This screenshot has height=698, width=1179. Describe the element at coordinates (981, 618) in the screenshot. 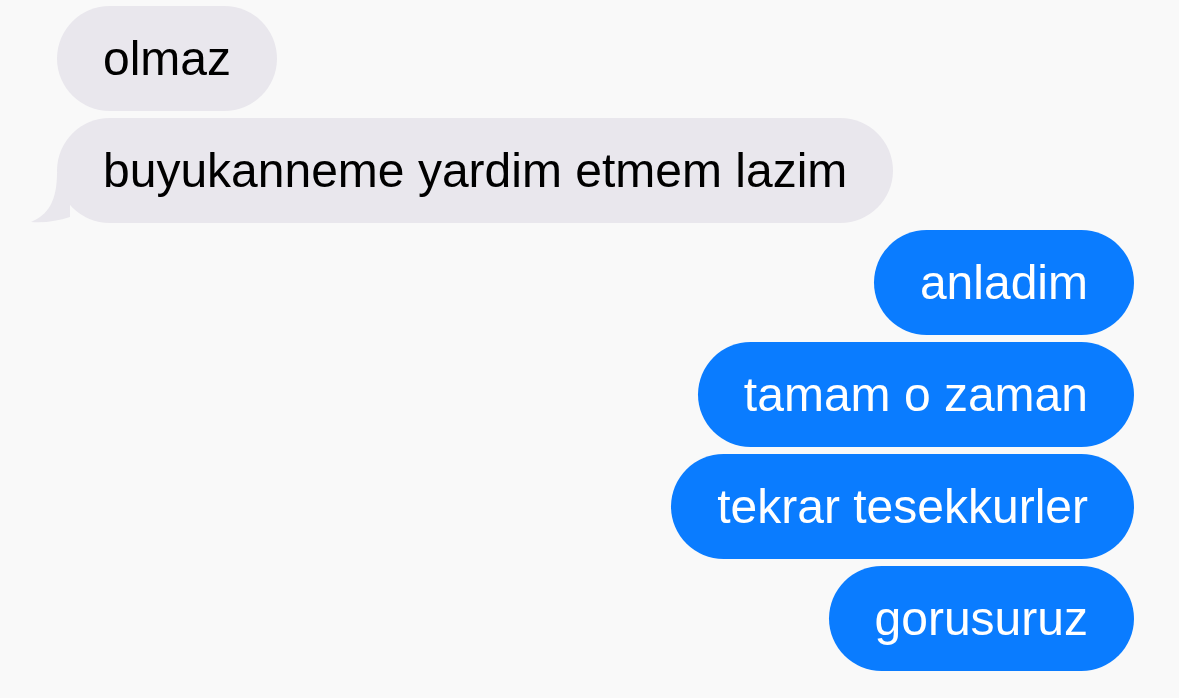

I see `message-bubble: gorusuruz` at that location.